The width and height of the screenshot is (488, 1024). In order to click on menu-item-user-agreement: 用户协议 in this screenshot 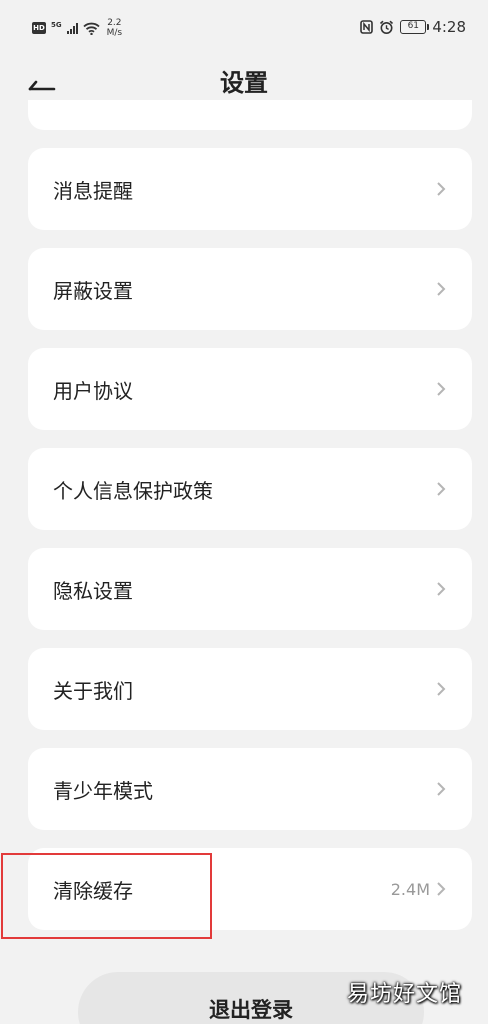, I will do `click(250, 389)`.